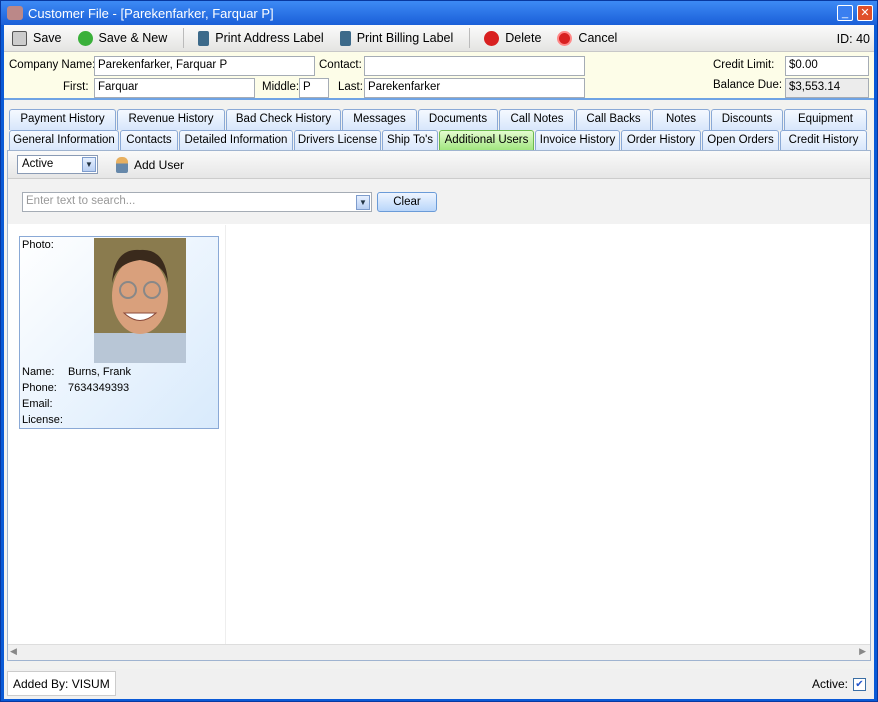 Image resolution: width=878 pixels, height=702 pixels. What do you see at coordinates (862, 651) in the screenshot?
I see `scroll-right-icon: ▶` at bounding box center [862, 651].